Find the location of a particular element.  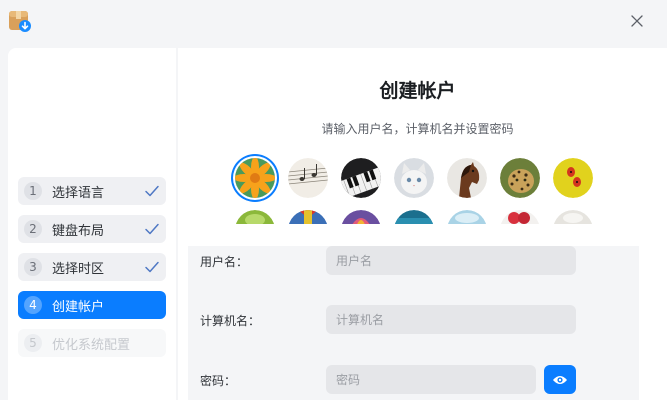

title-bar is located at coordinates (333, 21).